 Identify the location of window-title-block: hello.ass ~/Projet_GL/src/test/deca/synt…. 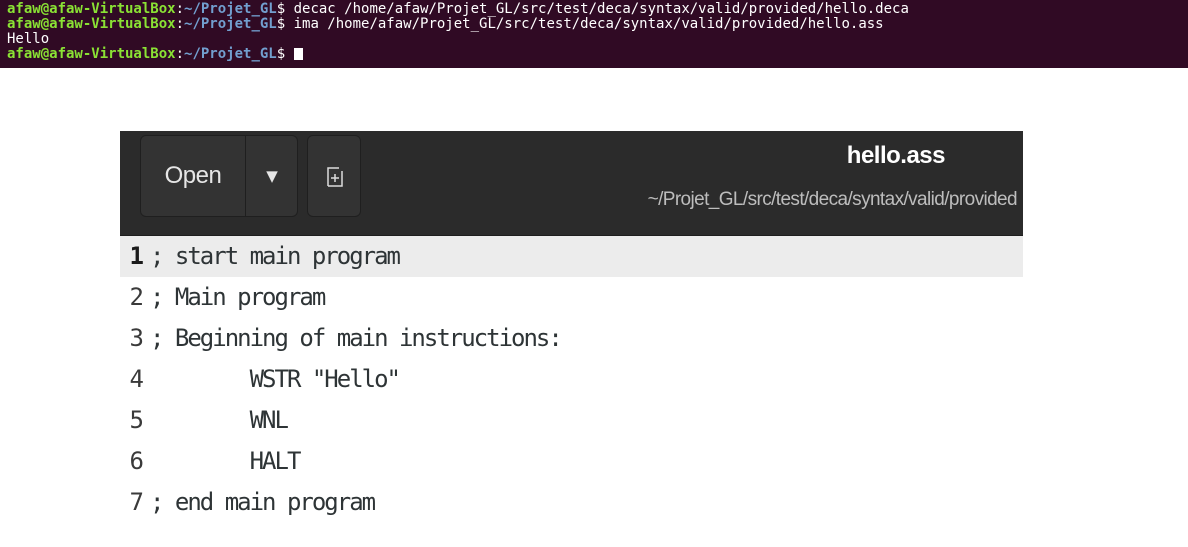
(757, 178).